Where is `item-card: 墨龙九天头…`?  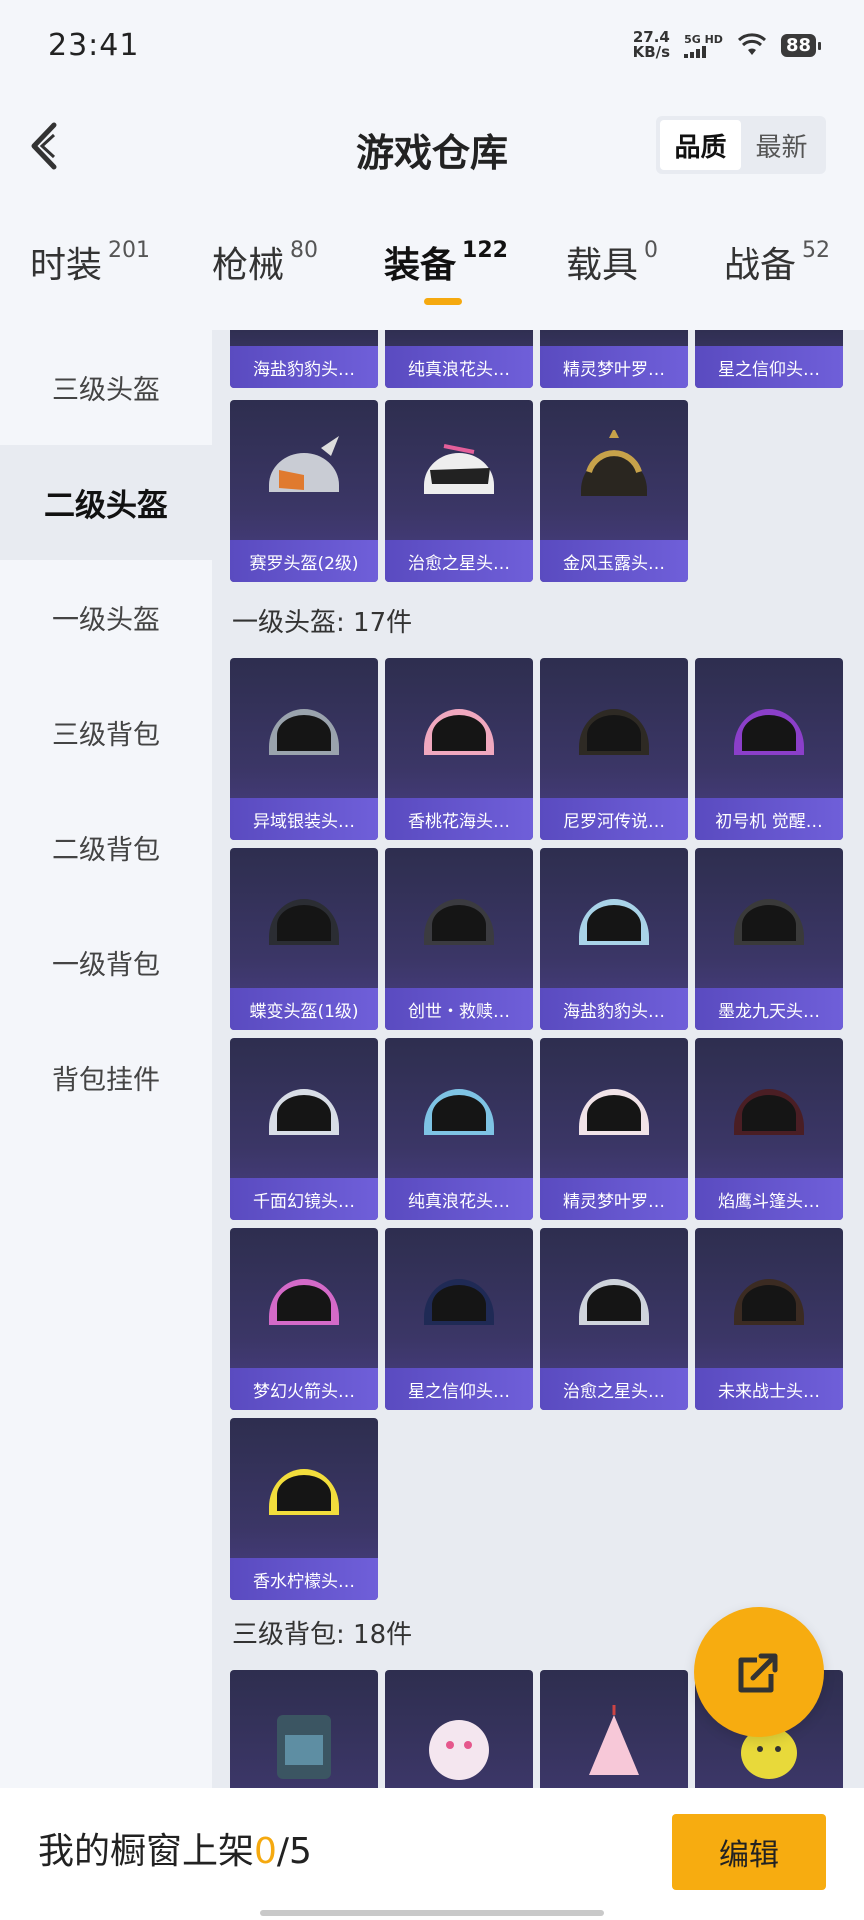
item-card: 墨龙九天头… is located at coordinates (769, 939).